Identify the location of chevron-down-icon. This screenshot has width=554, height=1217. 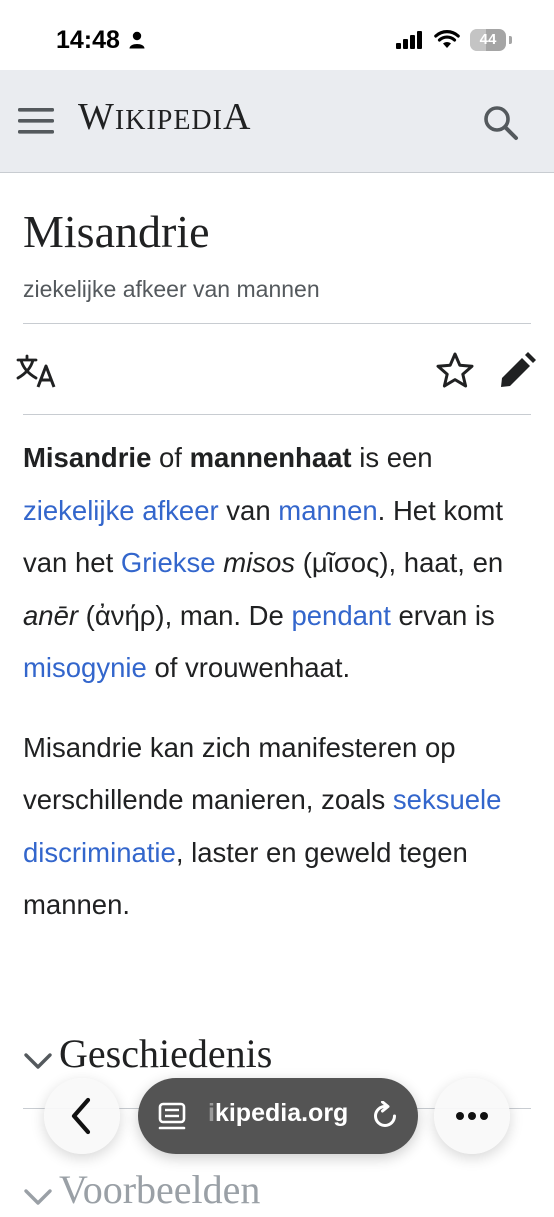
(38, 1193).